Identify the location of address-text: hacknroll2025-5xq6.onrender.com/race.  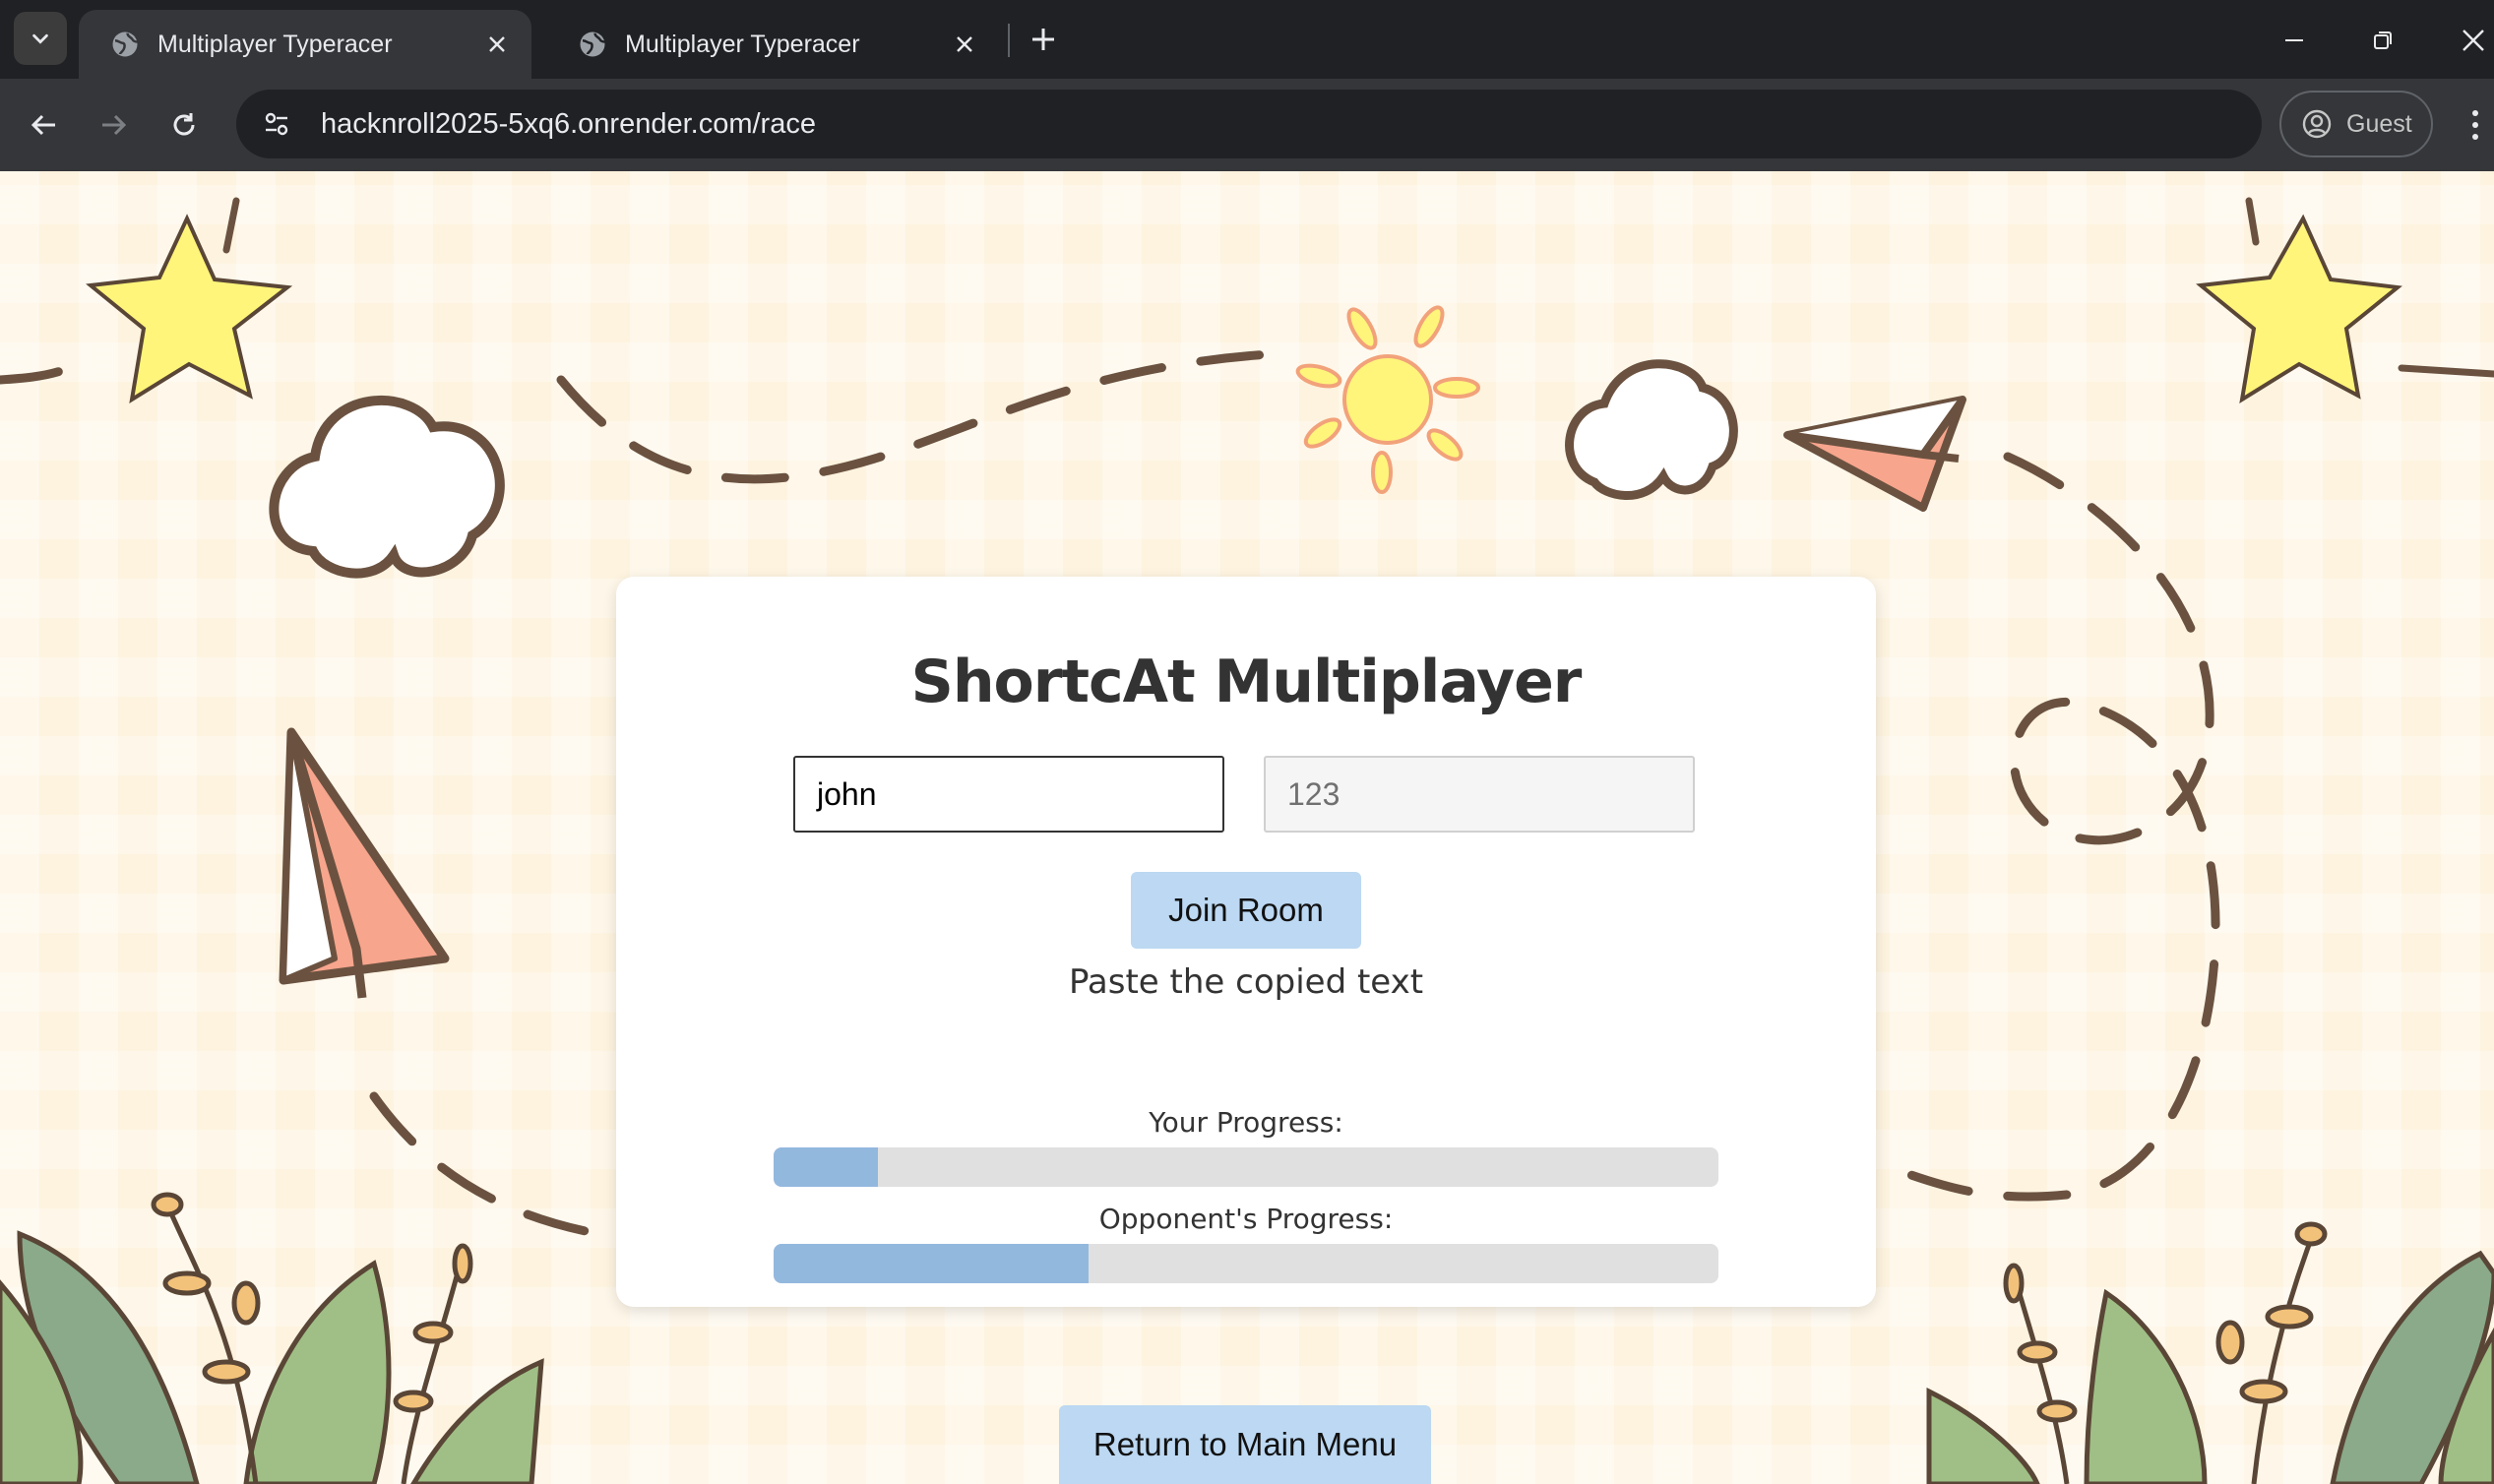
(568, 124).